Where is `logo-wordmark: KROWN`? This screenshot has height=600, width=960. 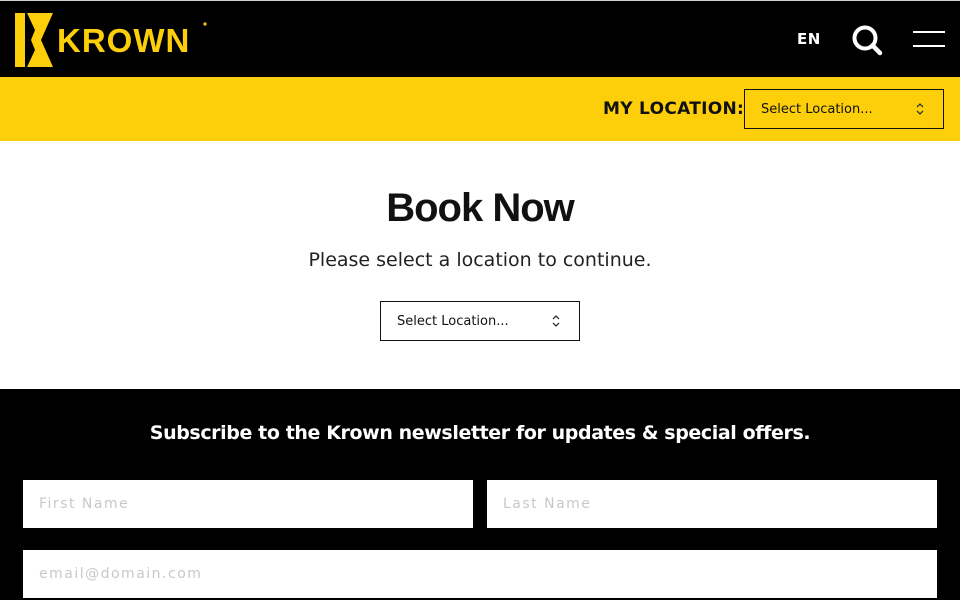
logo-wordmark: KROWN is located at coordinates (123, 40).